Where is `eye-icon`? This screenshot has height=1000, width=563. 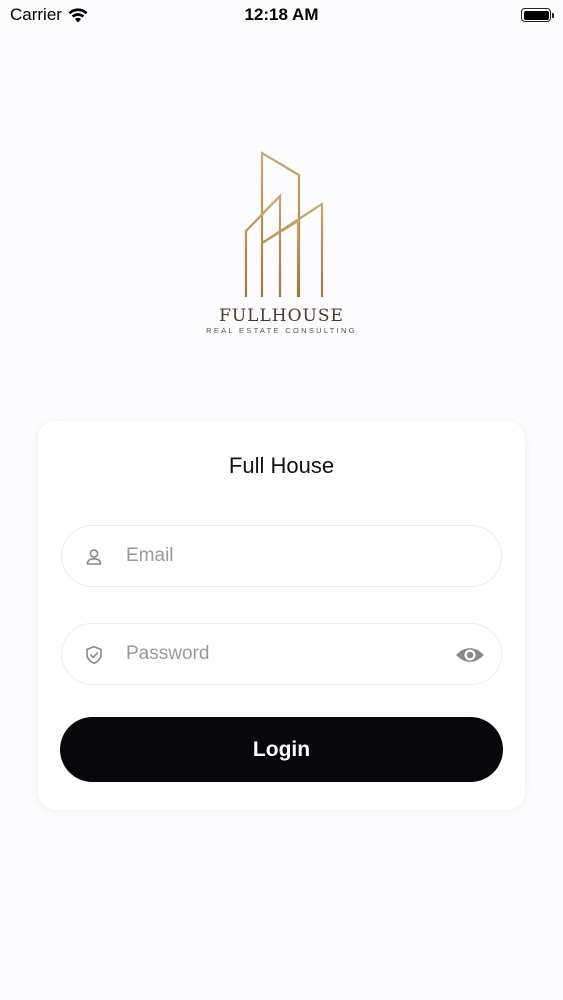
eye-icon is located at coordinates (470, 655).